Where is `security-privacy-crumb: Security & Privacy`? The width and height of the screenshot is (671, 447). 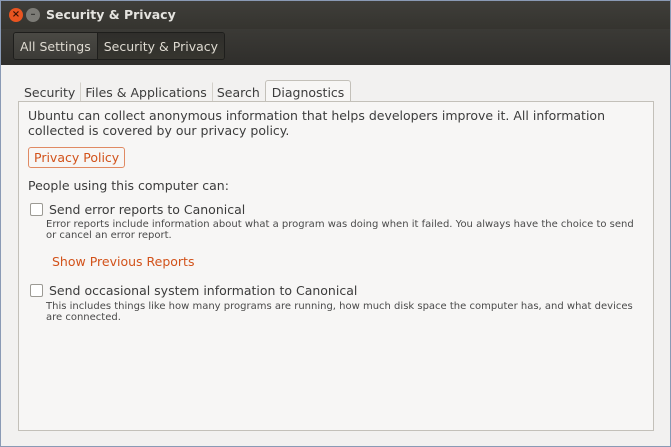
security-privacy-crumb: Security & Privacy is located at coordinates (160, 46).